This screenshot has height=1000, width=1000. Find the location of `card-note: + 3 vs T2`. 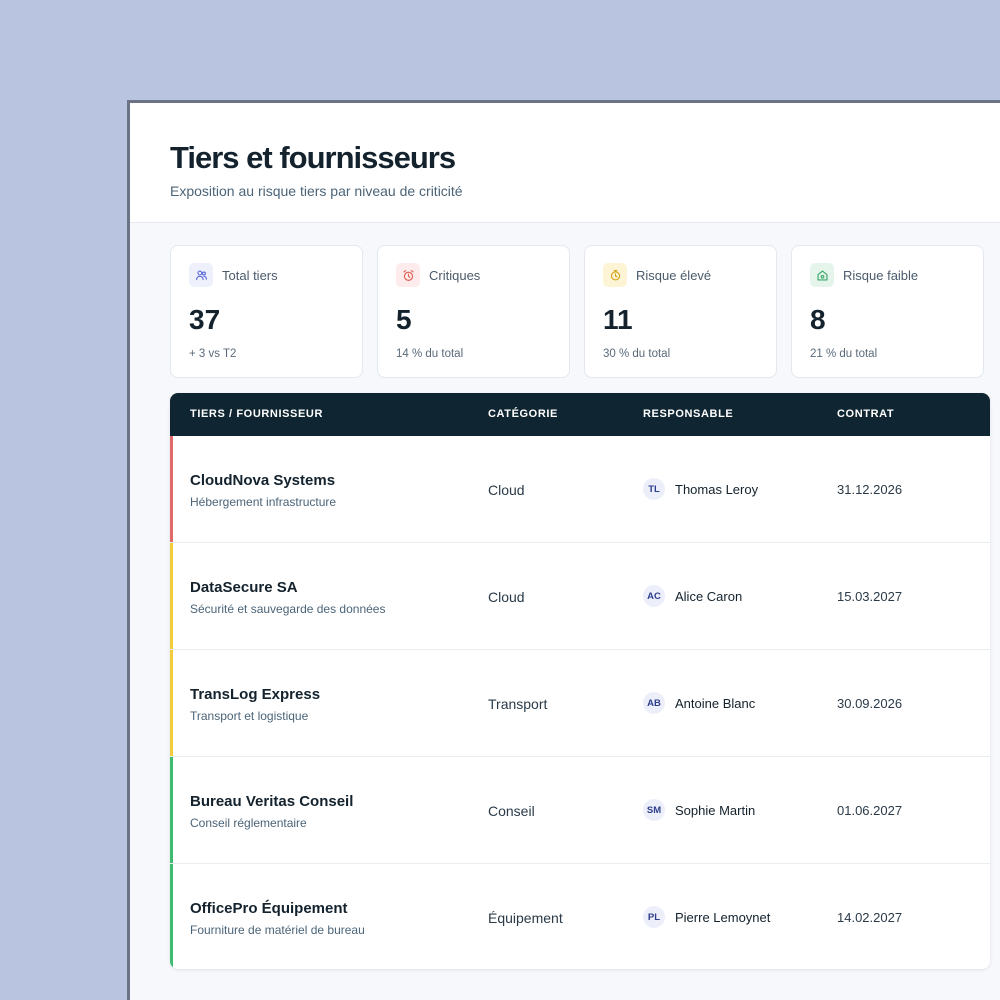

card-note: + 3 vs T2 is located at coordinates (213, 354).